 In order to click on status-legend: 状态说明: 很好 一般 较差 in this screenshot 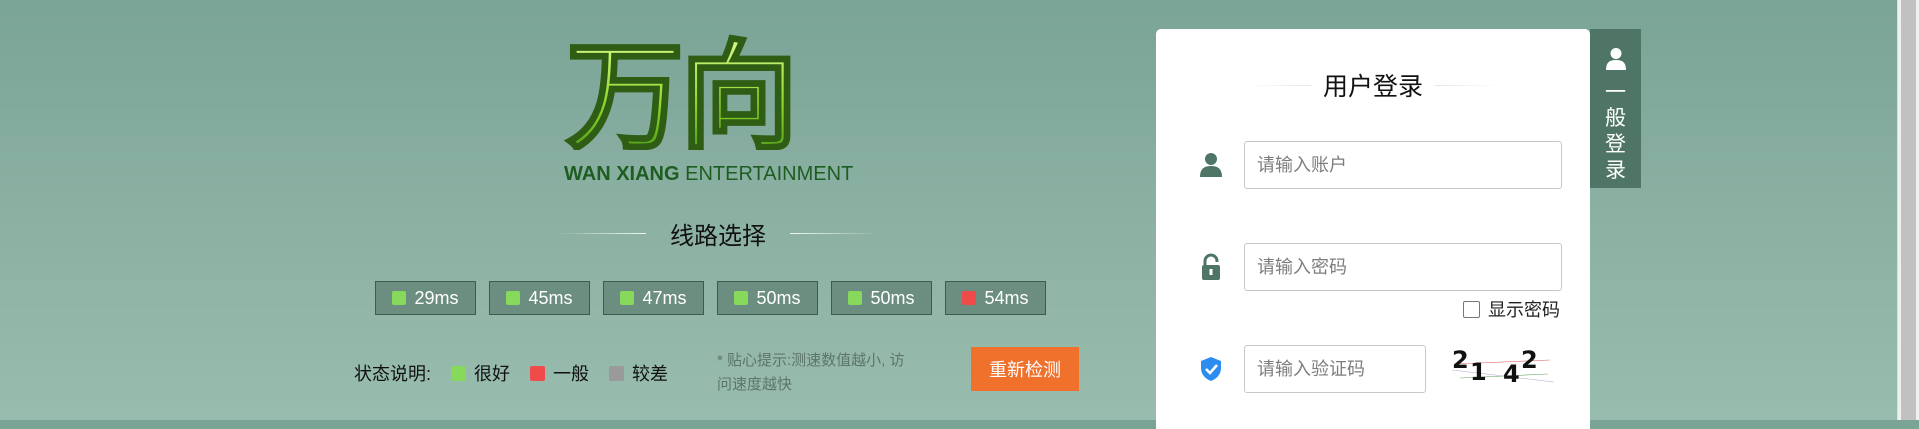, I will do `click(511, 373)`.